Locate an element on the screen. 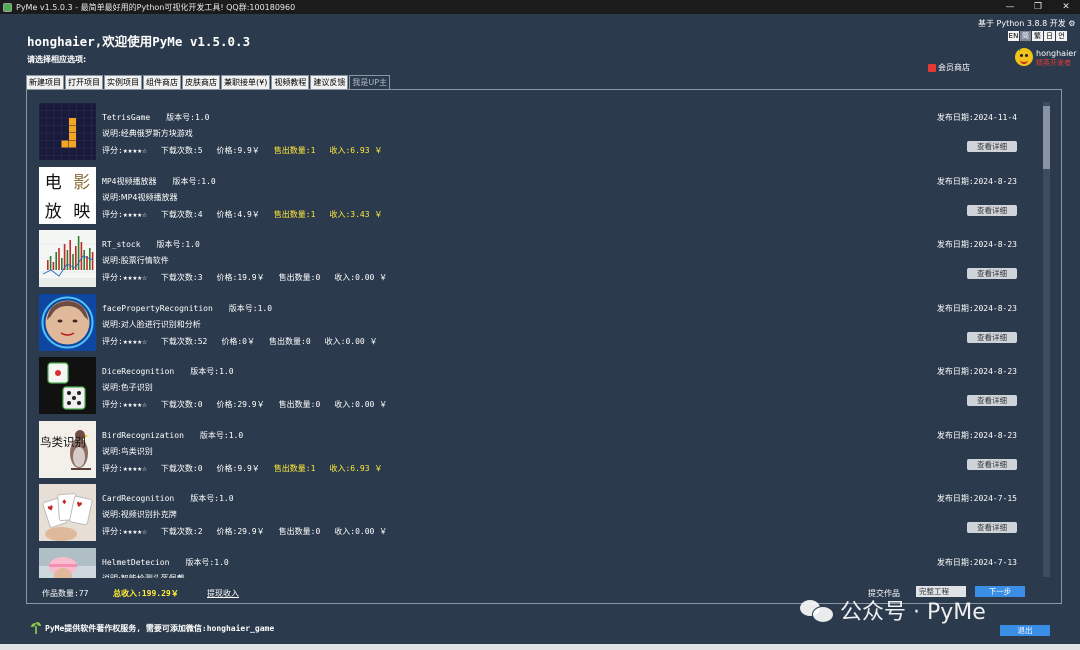 The height and width of the screenshot is (650, 1080). work-stats: 评分:★★★★☆ 下载次数:52 价格:0￥ 售出数量:0 收入:0.00 ￥ is located at coordinates (247, 341).